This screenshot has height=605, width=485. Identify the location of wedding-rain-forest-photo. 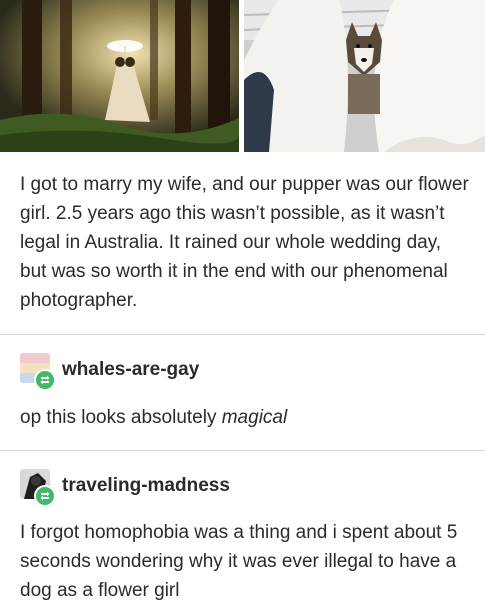
(119, 76).